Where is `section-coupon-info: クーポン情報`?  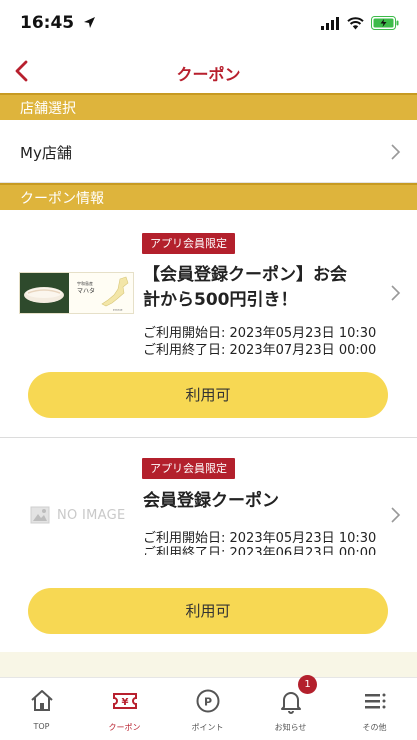
section-coupon-info: クーポン情報 is located at coordinates (208, 196).